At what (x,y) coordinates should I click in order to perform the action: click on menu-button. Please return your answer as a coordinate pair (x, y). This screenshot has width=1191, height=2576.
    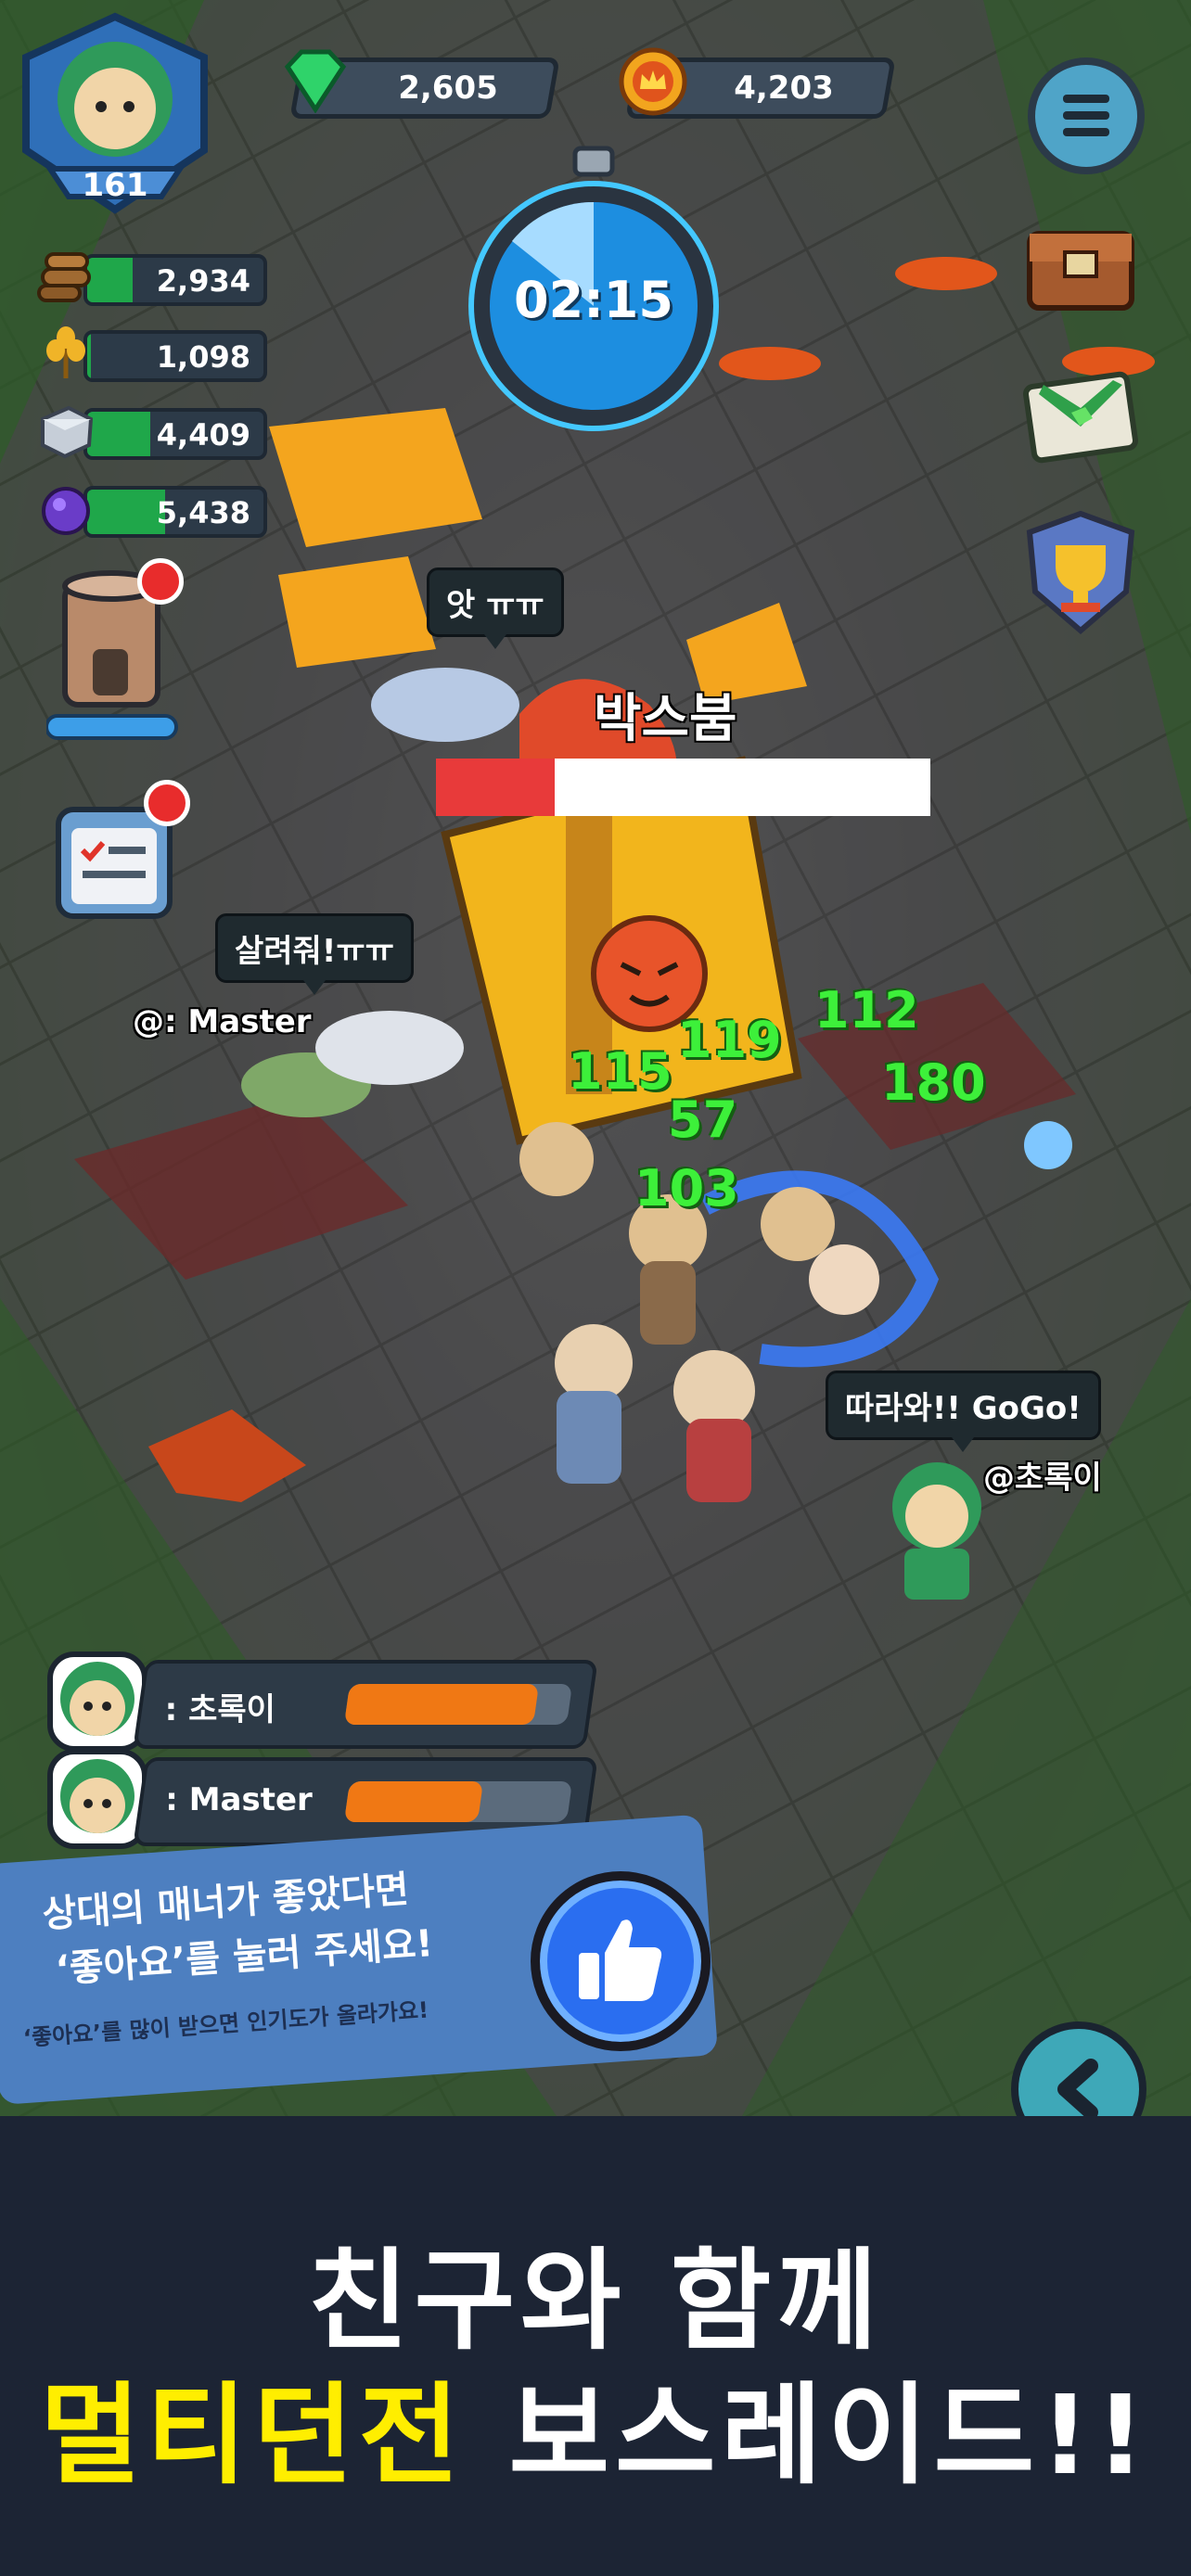
    Looking at the image, I should click on (1086, 115).